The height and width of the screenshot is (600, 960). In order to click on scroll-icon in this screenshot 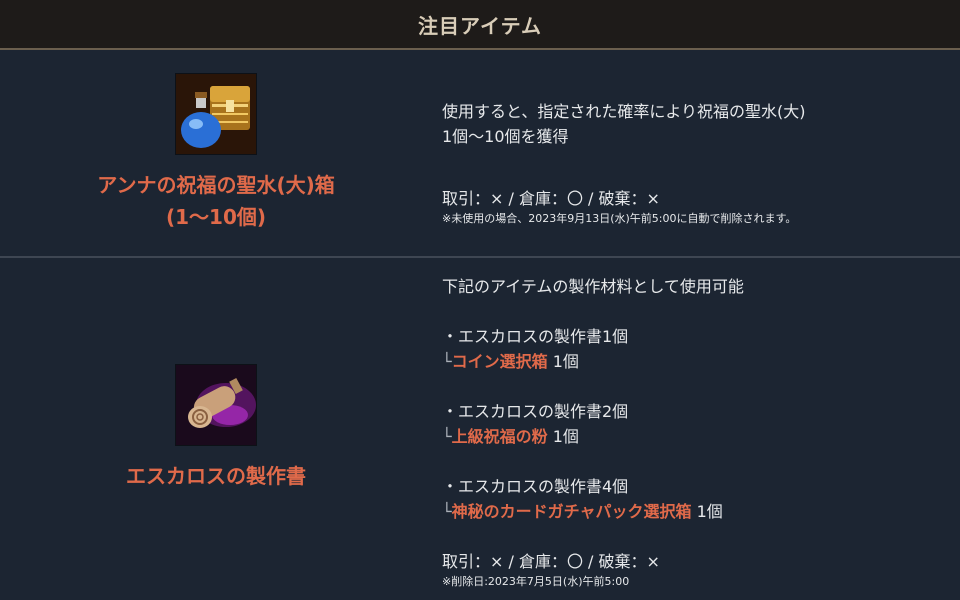, I will do `click(216, 405)`.